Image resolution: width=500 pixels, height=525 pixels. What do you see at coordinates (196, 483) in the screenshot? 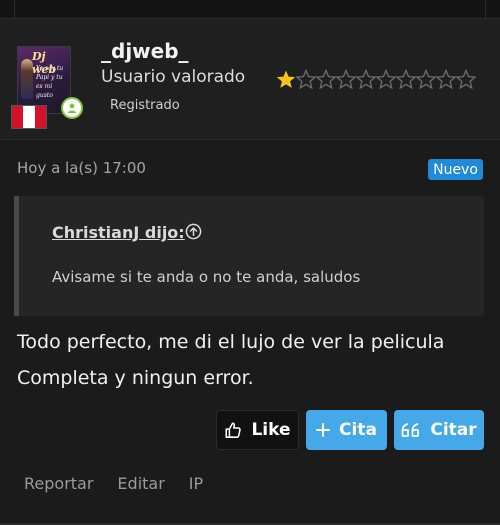
I see `ip-link: IP` at bounding box center [196, 483].